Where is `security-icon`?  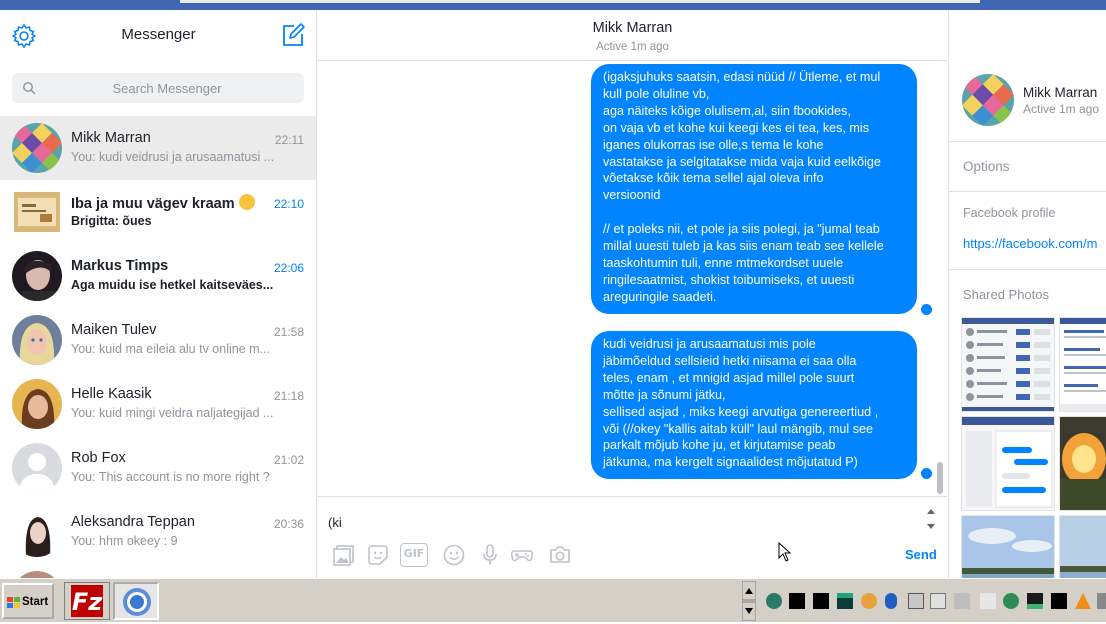 security-icon is located at coordinates (1011, 601).